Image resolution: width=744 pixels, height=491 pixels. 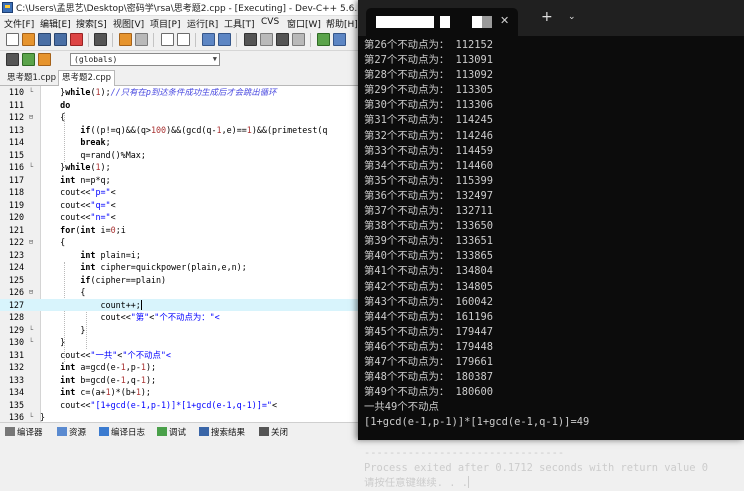 I want to click on debug-icon, so click(x=323, y=39).